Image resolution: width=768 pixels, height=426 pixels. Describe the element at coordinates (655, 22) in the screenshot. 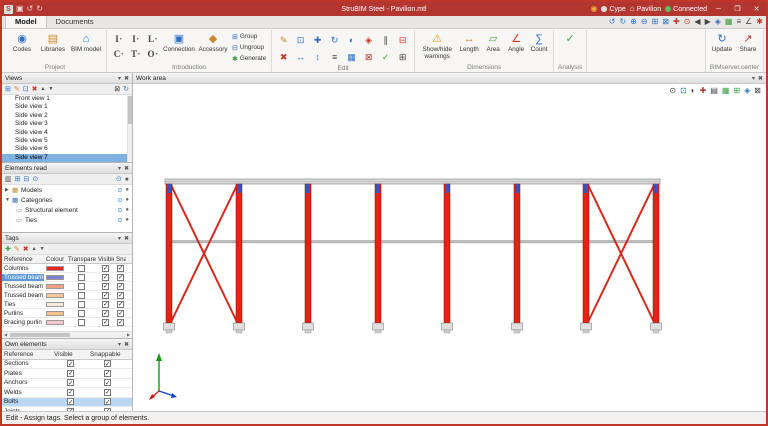

I see `zoom-window-icon: ⊞` at that location.